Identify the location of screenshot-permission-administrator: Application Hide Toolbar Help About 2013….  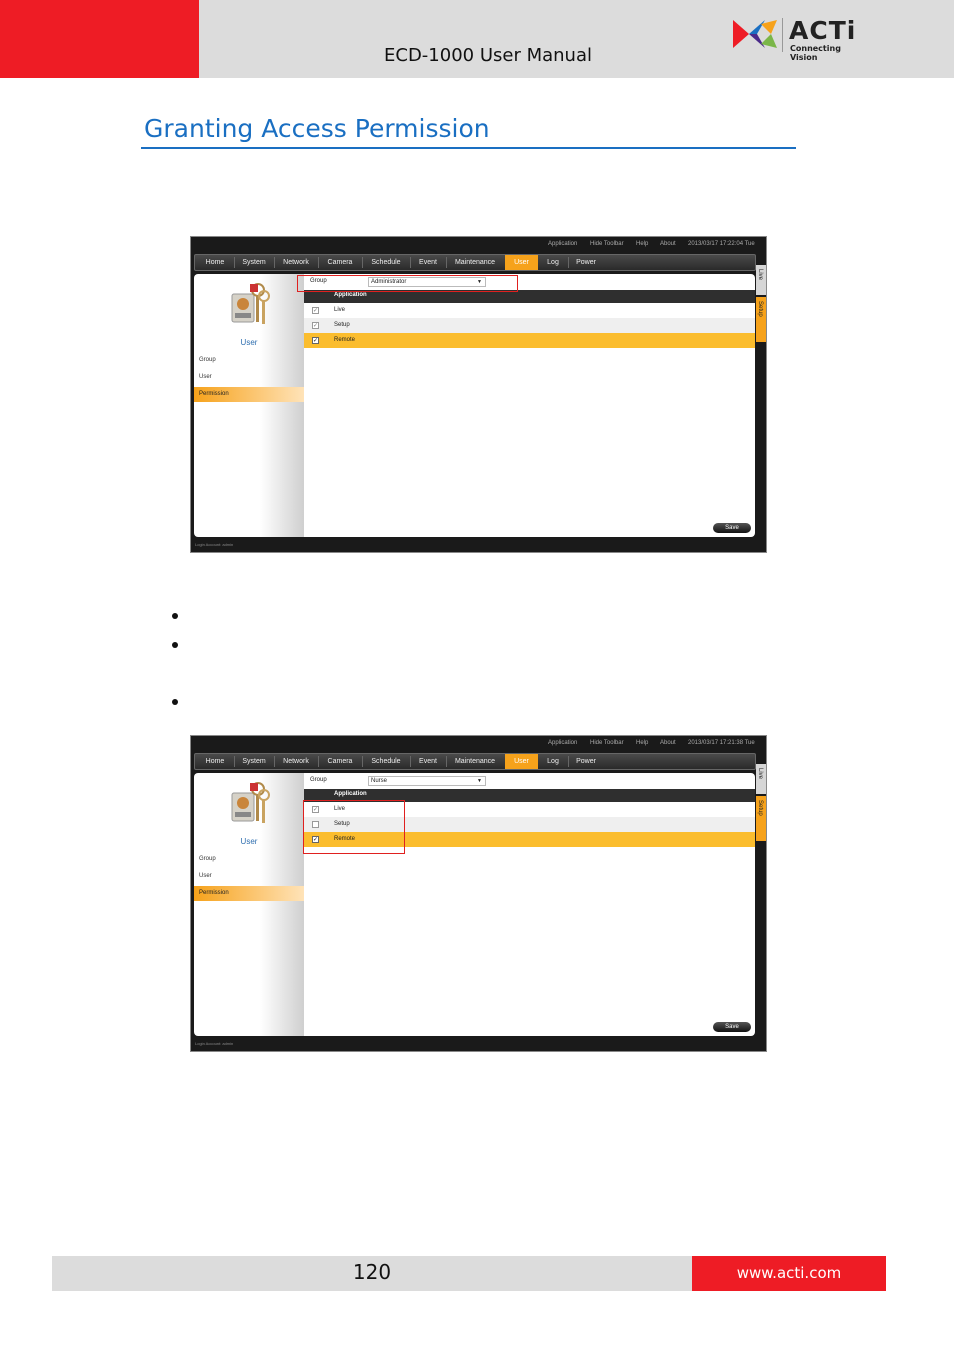
(478, 394).